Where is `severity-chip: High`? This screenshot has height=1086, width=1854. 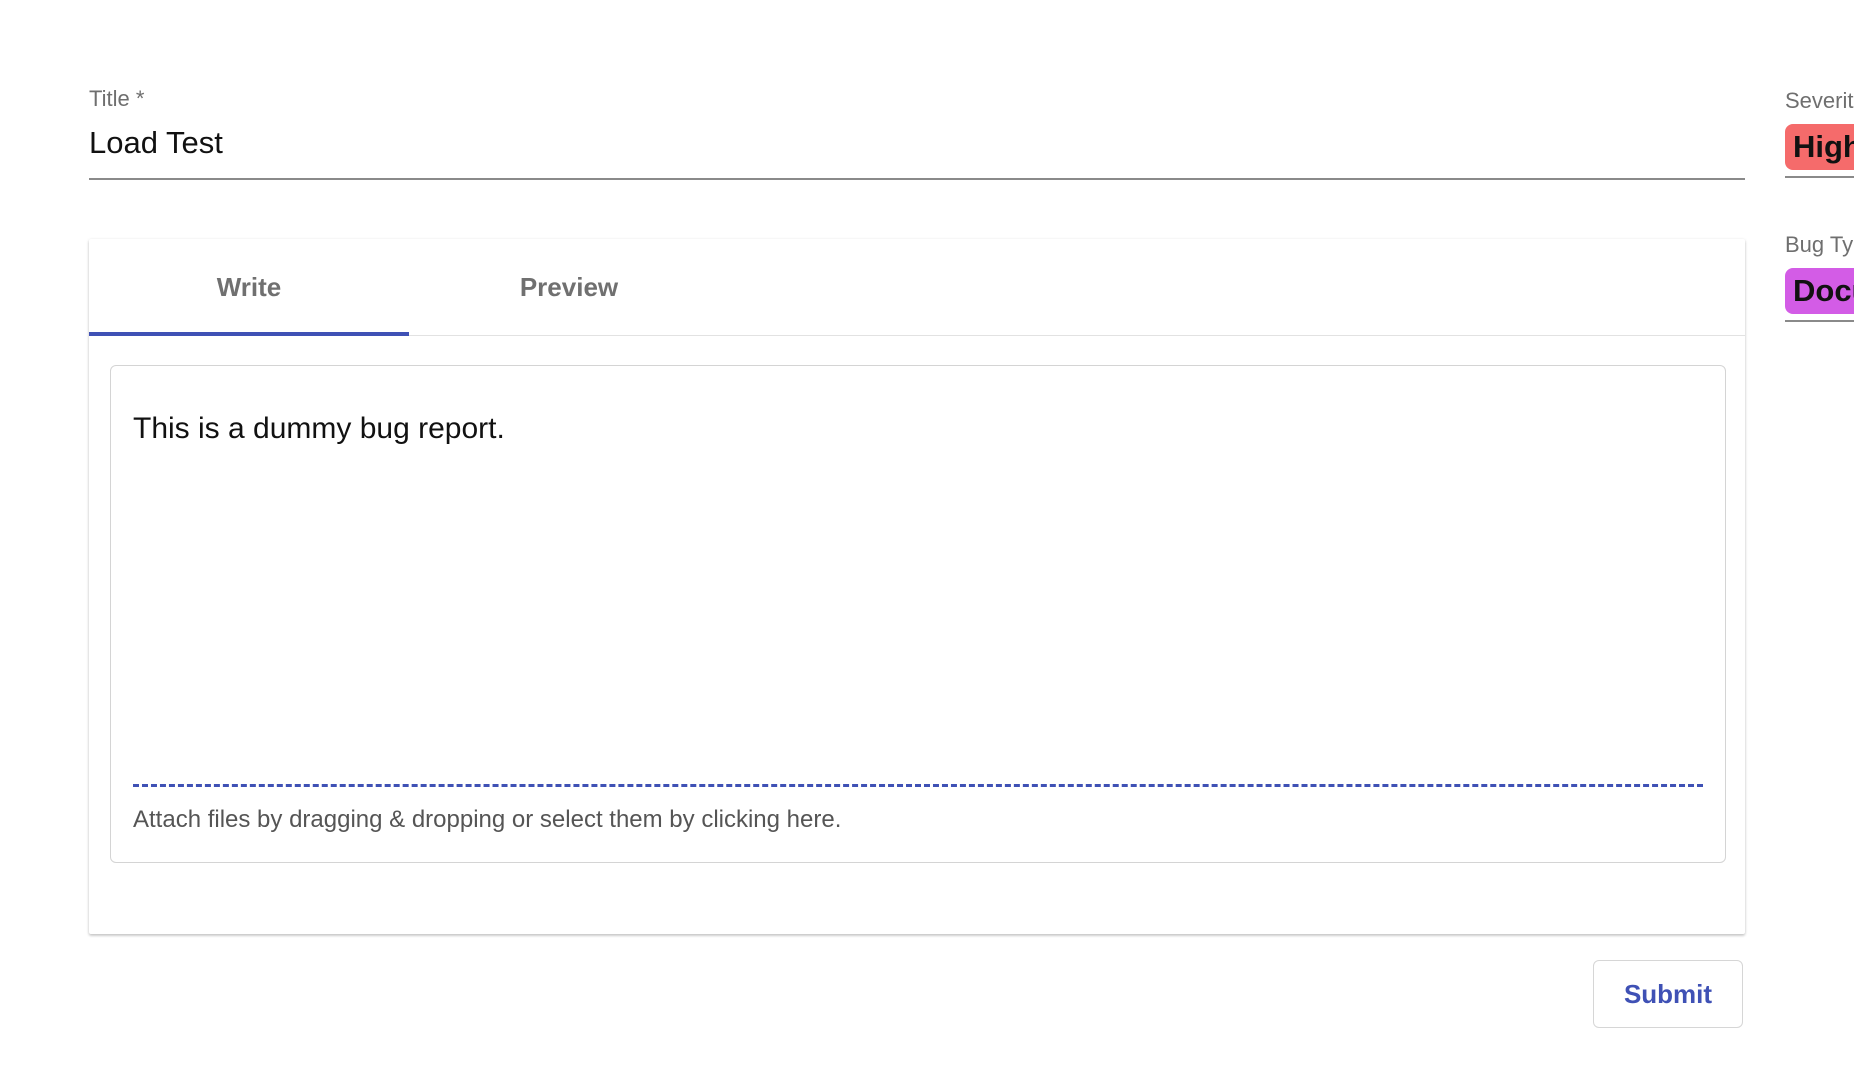 severity-chip: High is located at coordinates (1819, 147).